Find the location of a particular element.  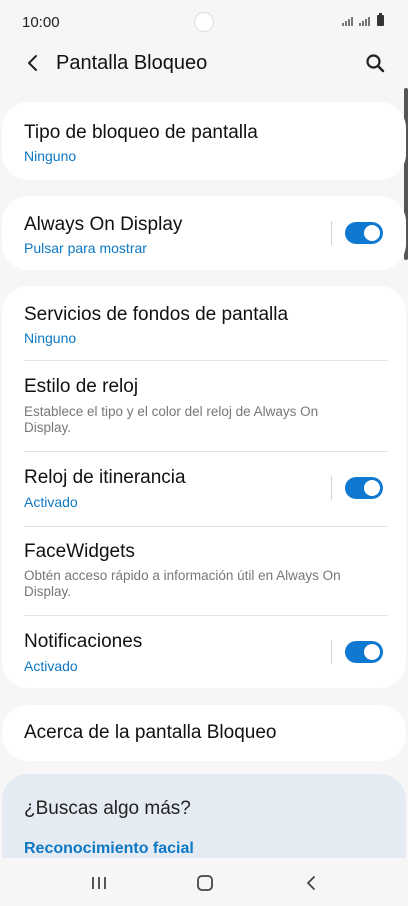

always-on-toggle is located at coordinates (364, 233).